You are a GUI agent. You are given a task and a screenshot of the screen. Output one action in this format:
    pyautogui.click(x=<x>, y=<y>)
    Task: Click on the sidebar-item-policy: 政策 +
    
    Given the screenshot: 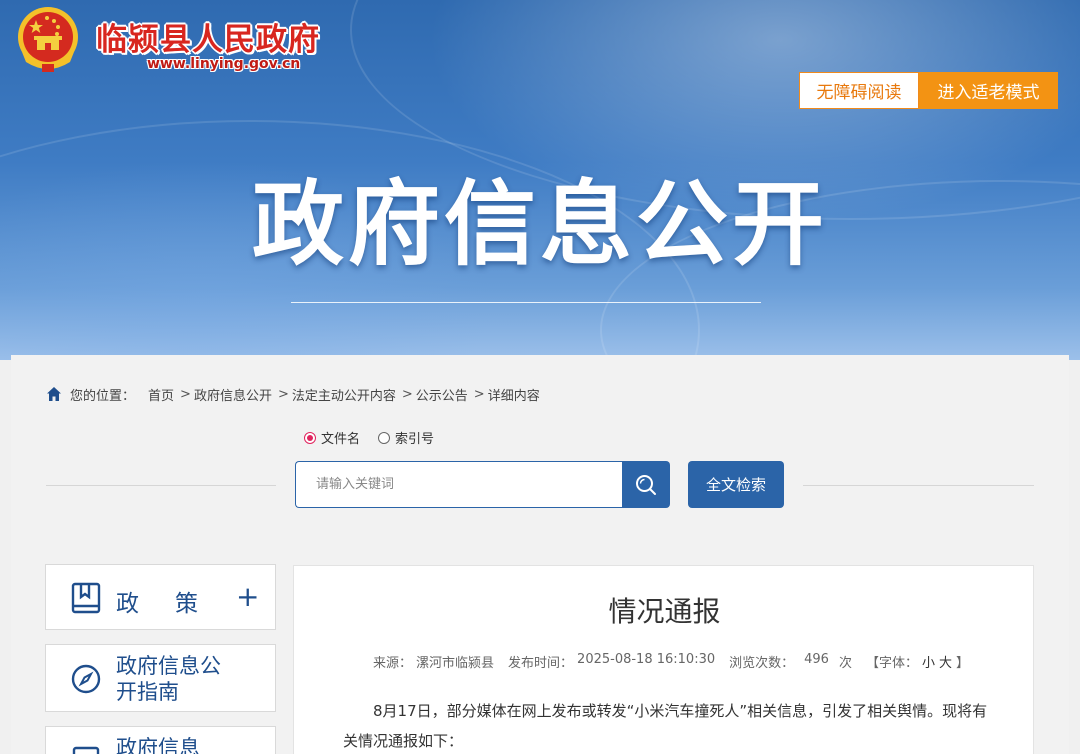 What is the action you would take?
    pyautogui.click(x=160, y=597)
    